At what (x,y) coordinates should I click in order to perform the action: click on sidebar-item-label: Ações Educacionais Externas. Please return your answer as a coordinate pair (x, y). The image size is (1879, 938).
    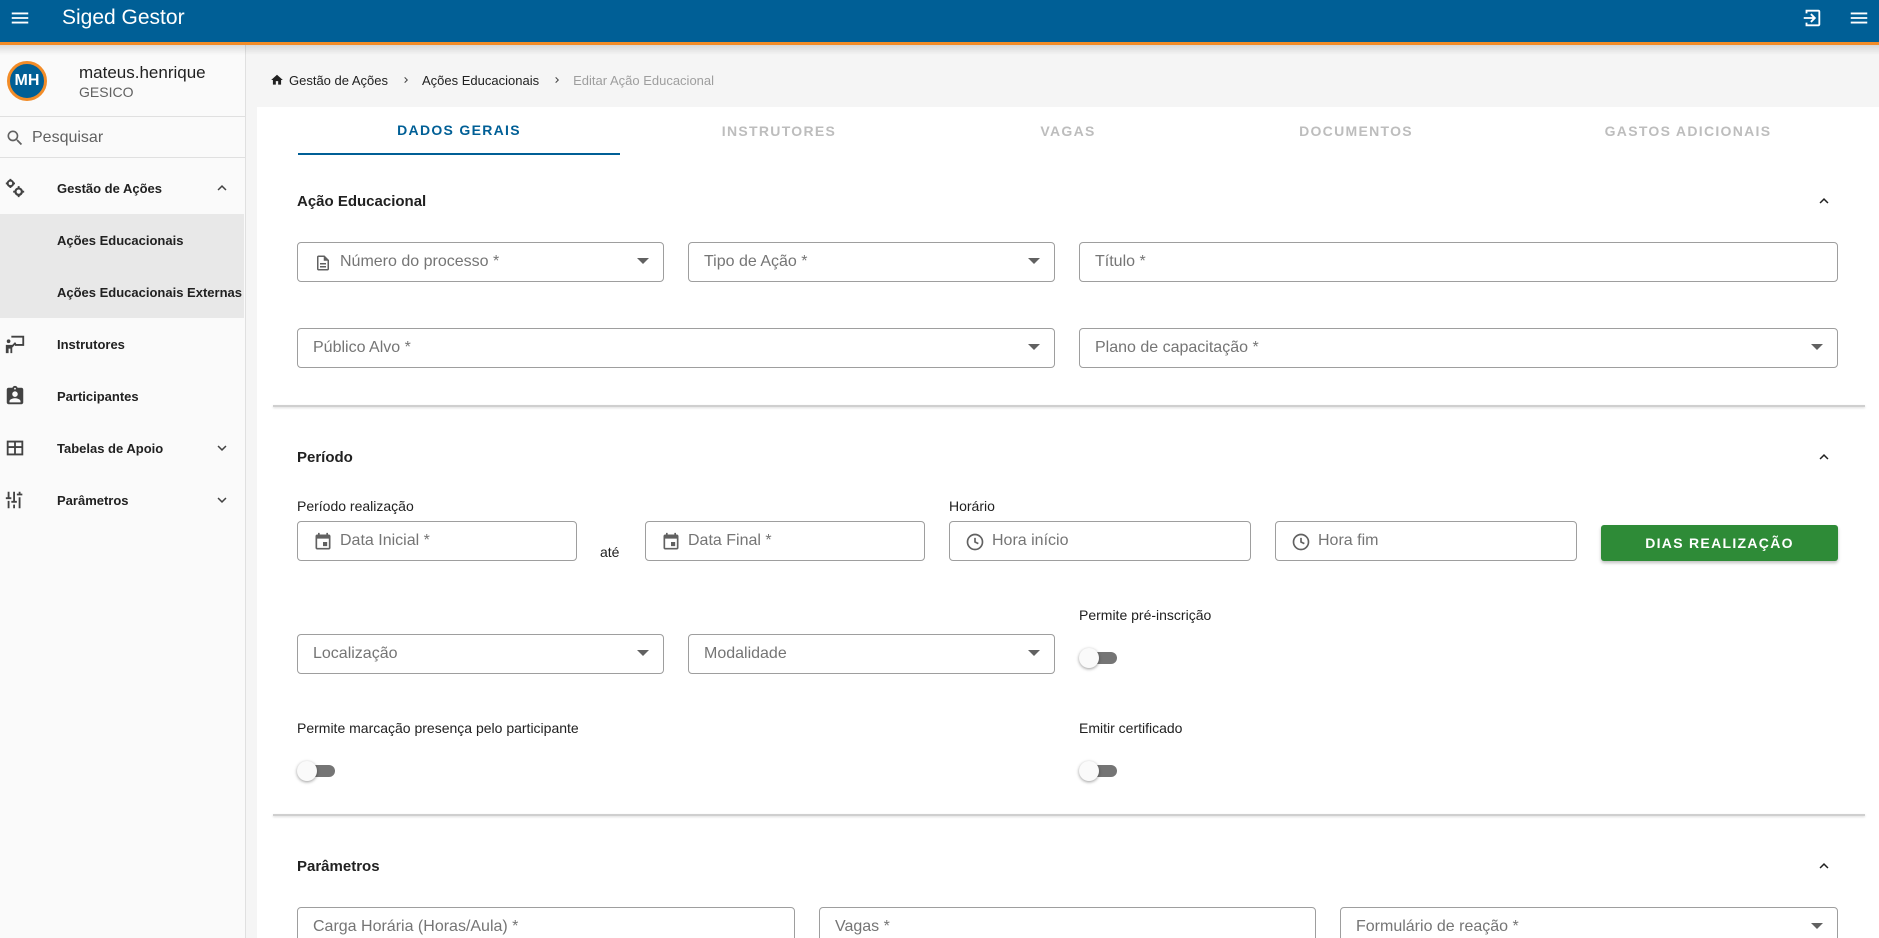
    Looking at the image, I should click on (149, 292).